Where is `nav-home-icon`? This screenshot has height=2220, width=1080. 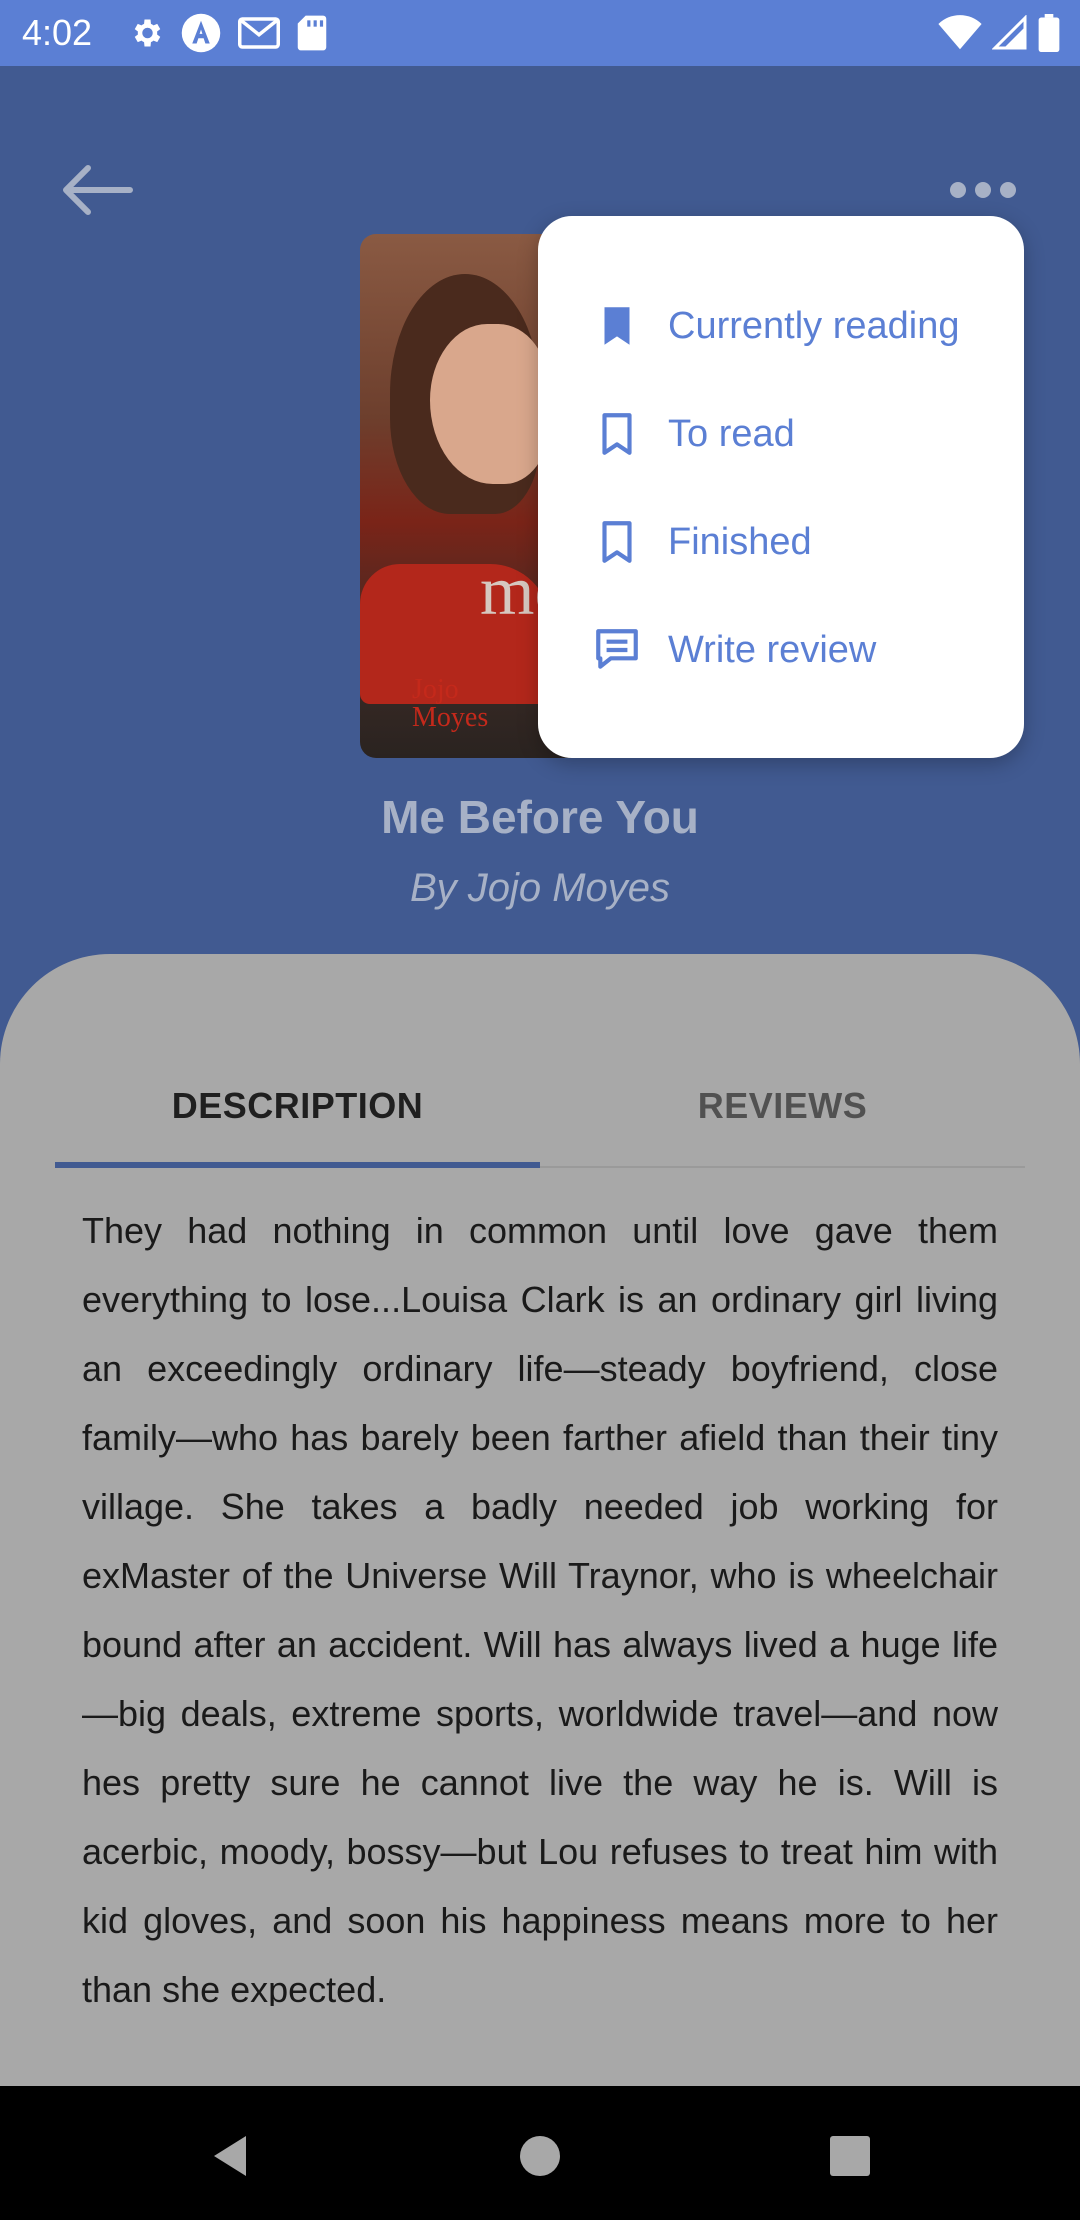 nav-home-icon is located at coordinates (540, 2156).